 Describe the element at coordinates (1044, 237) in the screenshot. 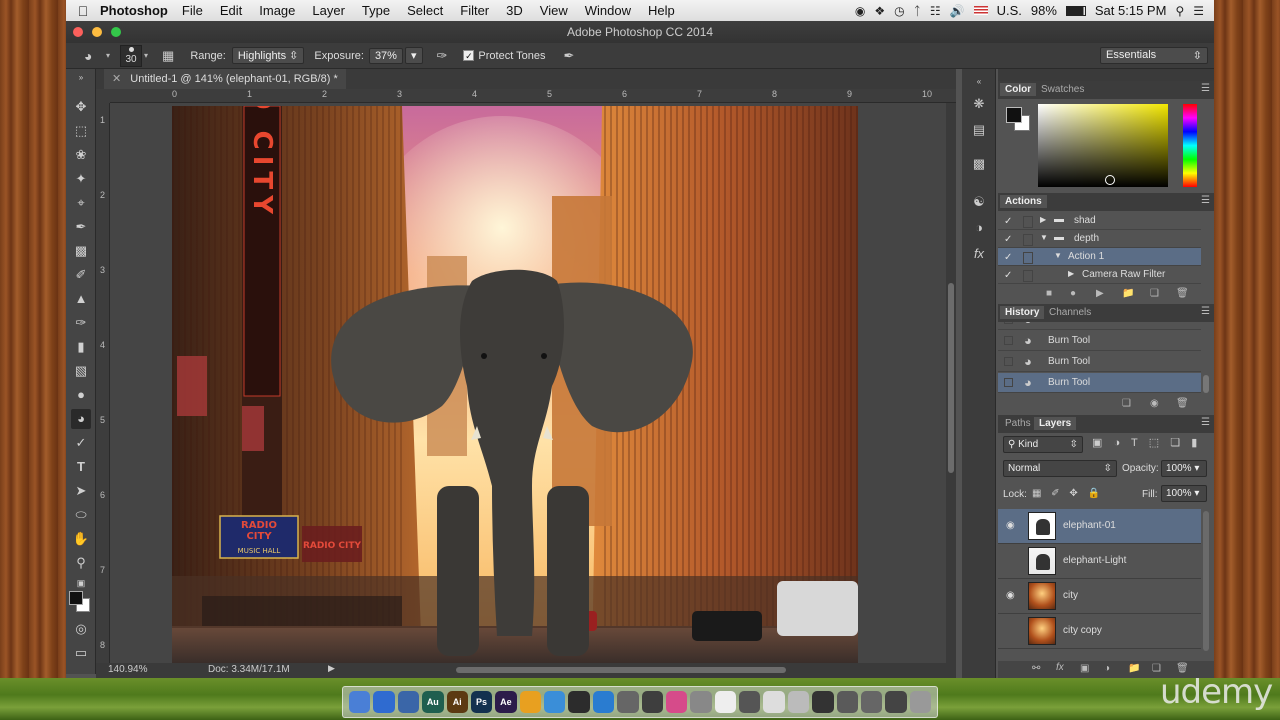

I see `expand-triangle-icon: ▼` at that location.